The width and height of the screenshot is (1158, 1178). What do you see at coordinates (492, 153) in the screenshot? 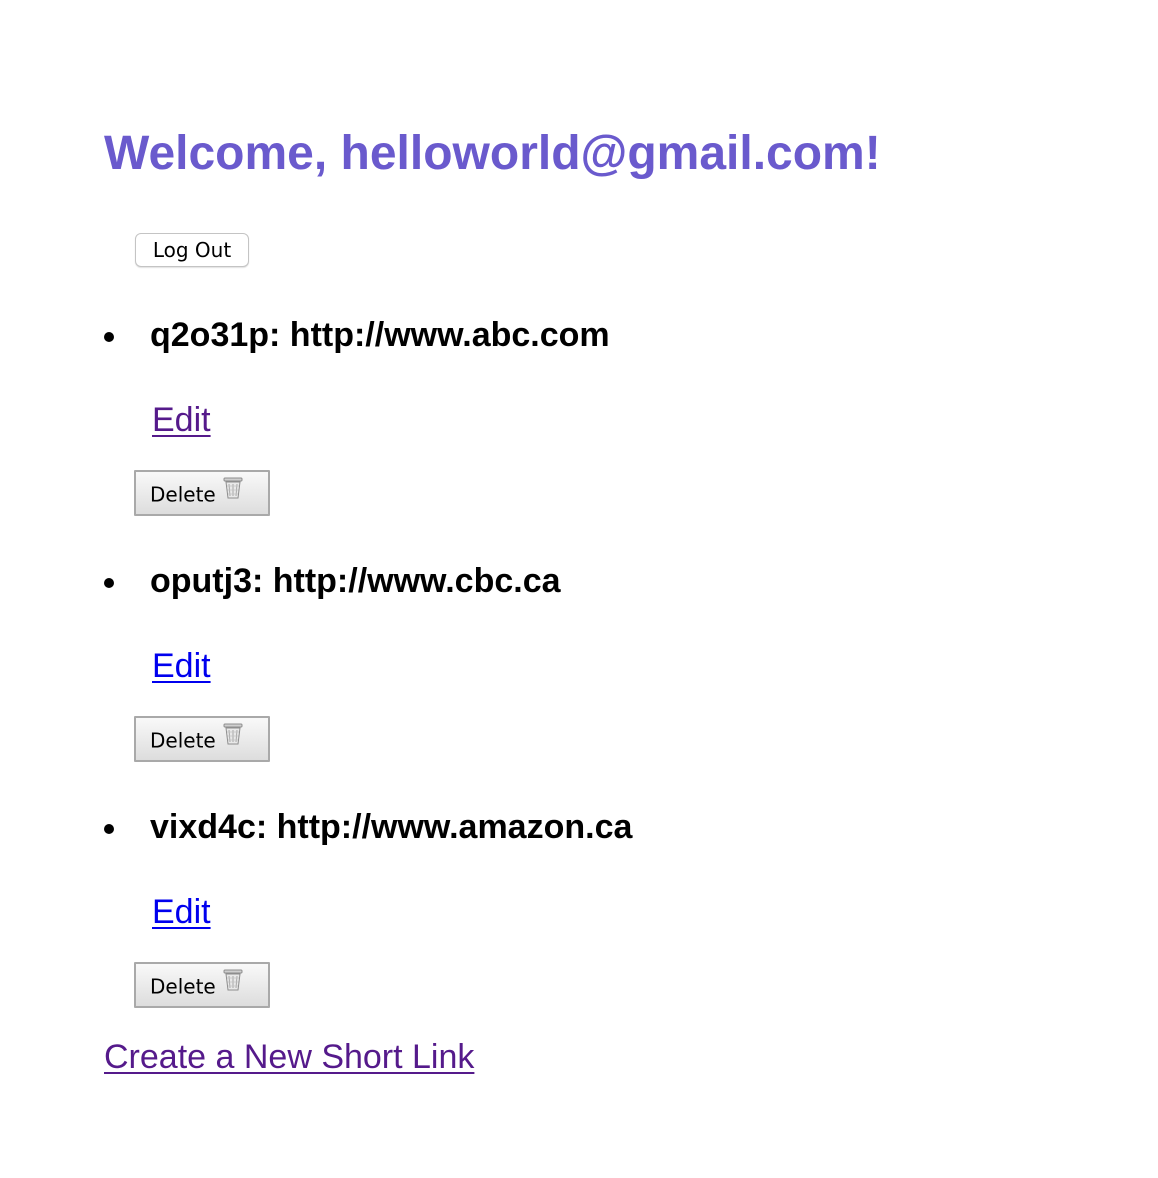
I see `welcome-heading: Welcome, helloworld@gmail.com!` at bounding box center [492, 153].